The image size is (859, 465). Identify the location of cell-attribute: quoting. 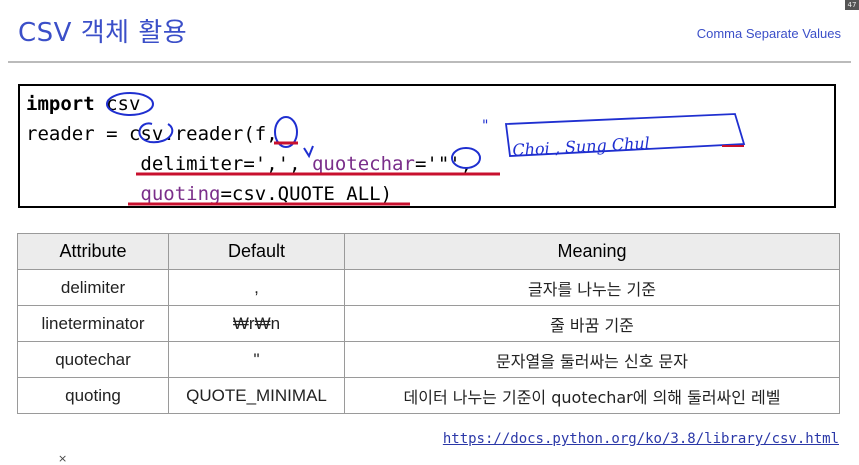
(93, 395).